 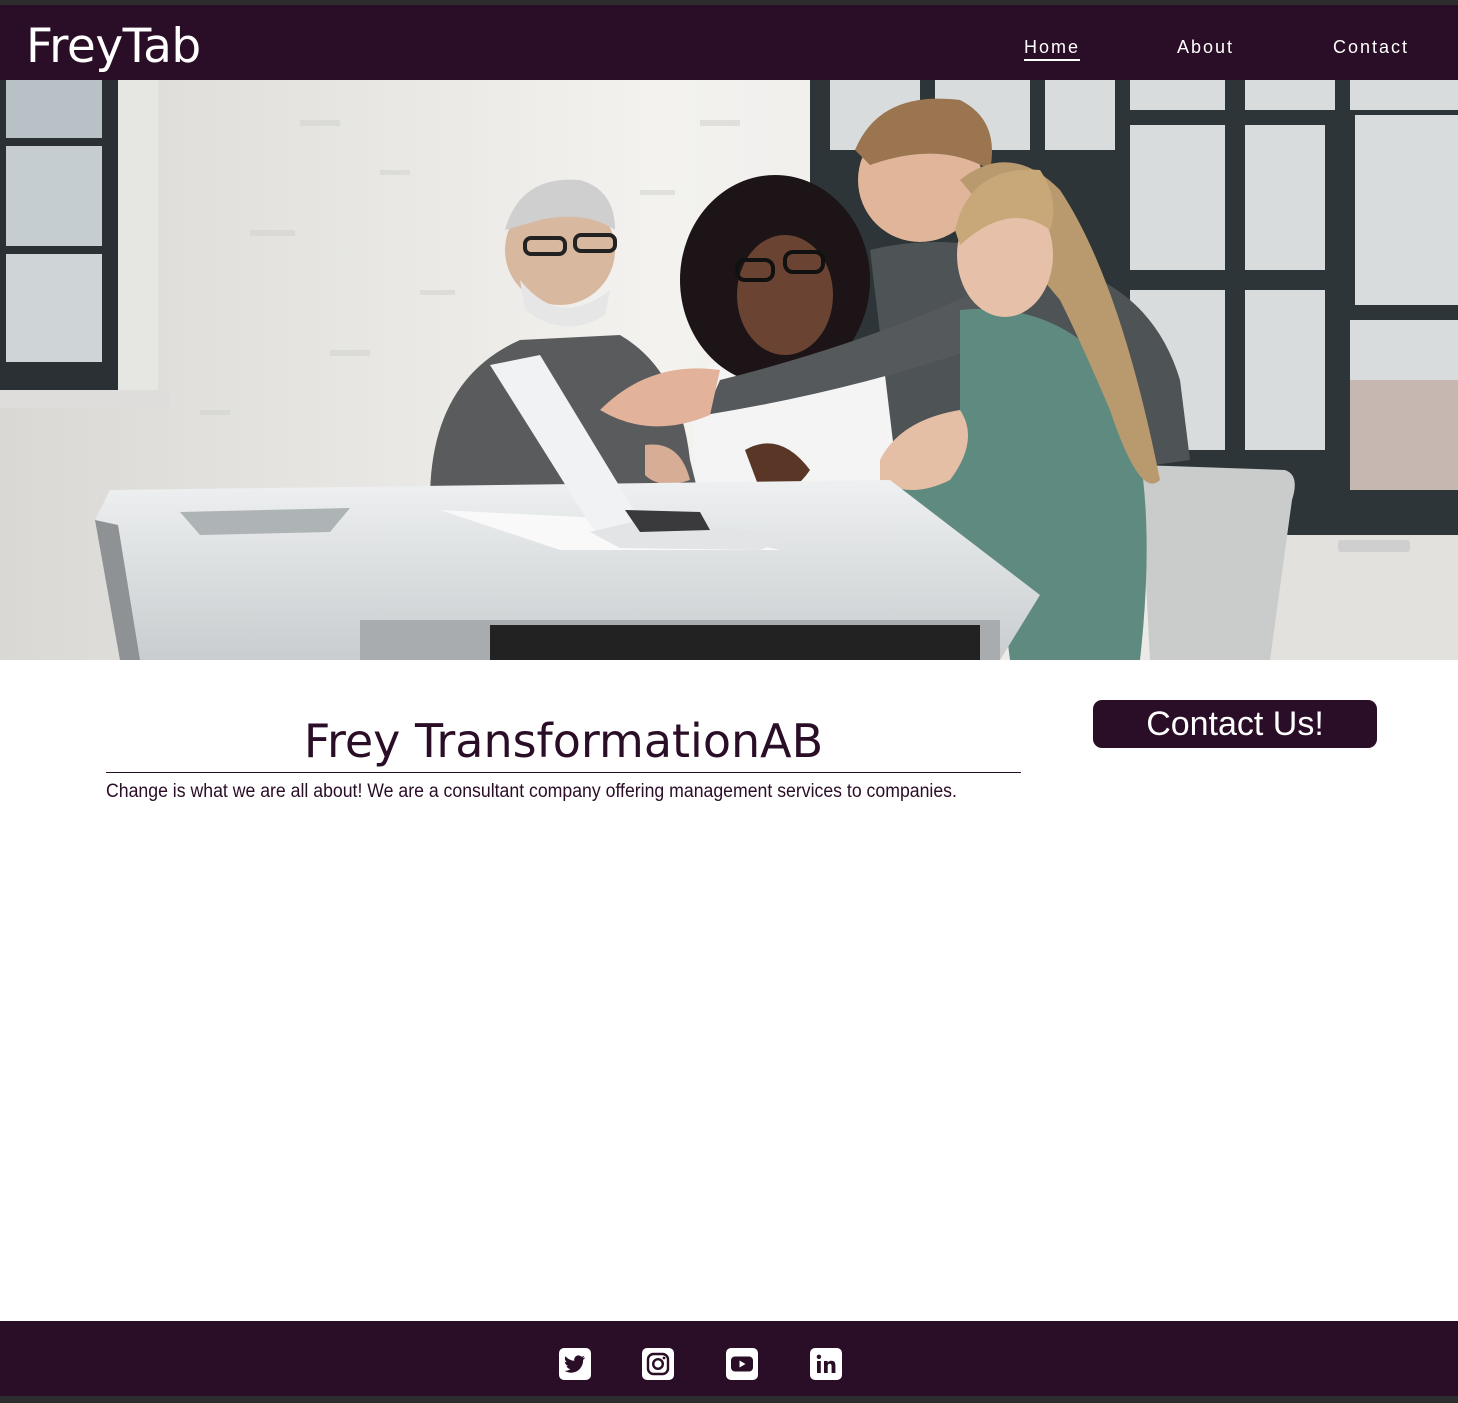 What do you see at coordinates (1371, 47) in the screenshot?
I see `nav-link-contact: Contact` at bounding box center [1371, 47].